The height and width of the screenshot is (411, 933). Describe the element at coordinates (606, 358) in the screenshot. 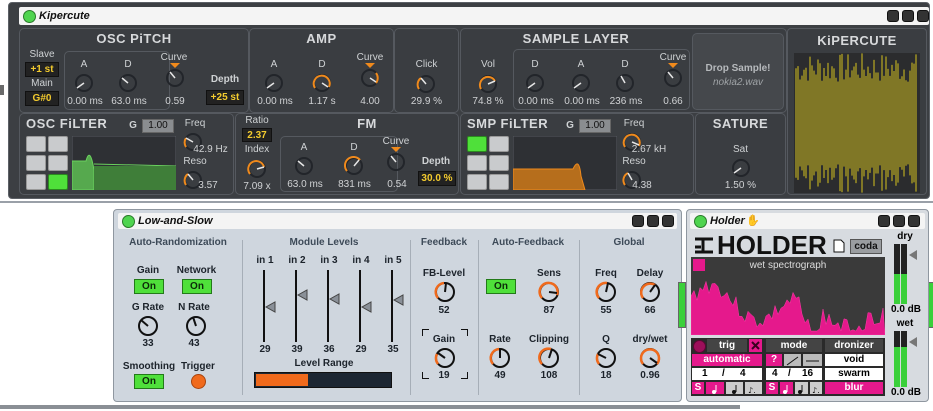

I see `q-knob` at that location.